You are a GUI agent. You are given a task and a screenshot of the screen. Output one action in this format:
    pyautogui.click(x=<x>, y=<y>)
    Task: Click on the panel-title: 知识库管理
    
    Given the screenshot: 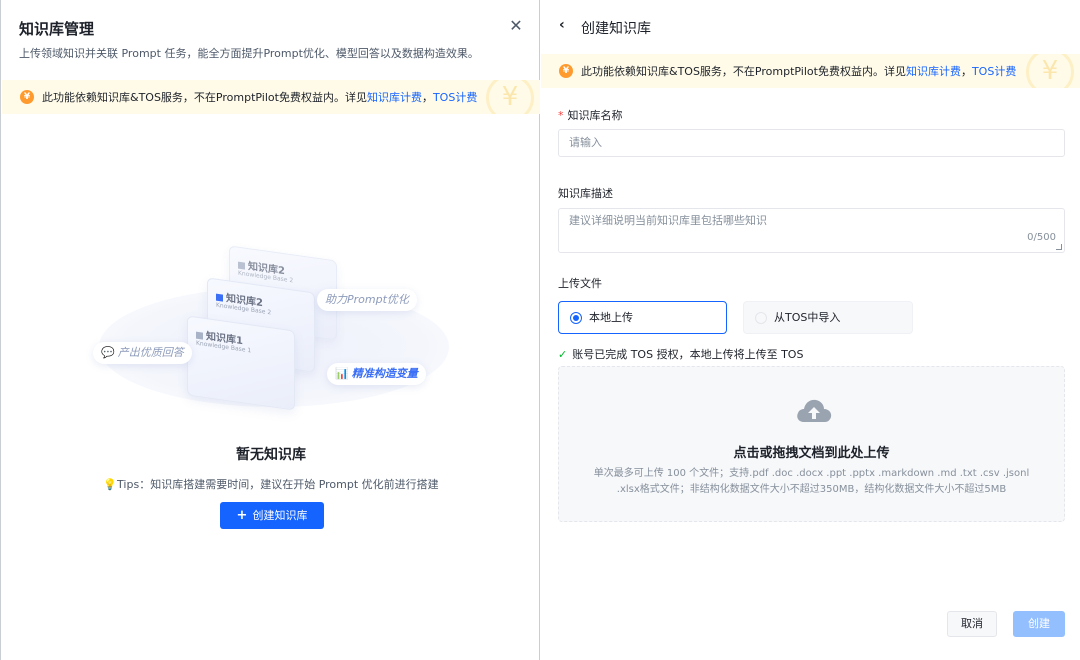 What is the action you would take?
    pyautogui.click(x=57, y=29)
    